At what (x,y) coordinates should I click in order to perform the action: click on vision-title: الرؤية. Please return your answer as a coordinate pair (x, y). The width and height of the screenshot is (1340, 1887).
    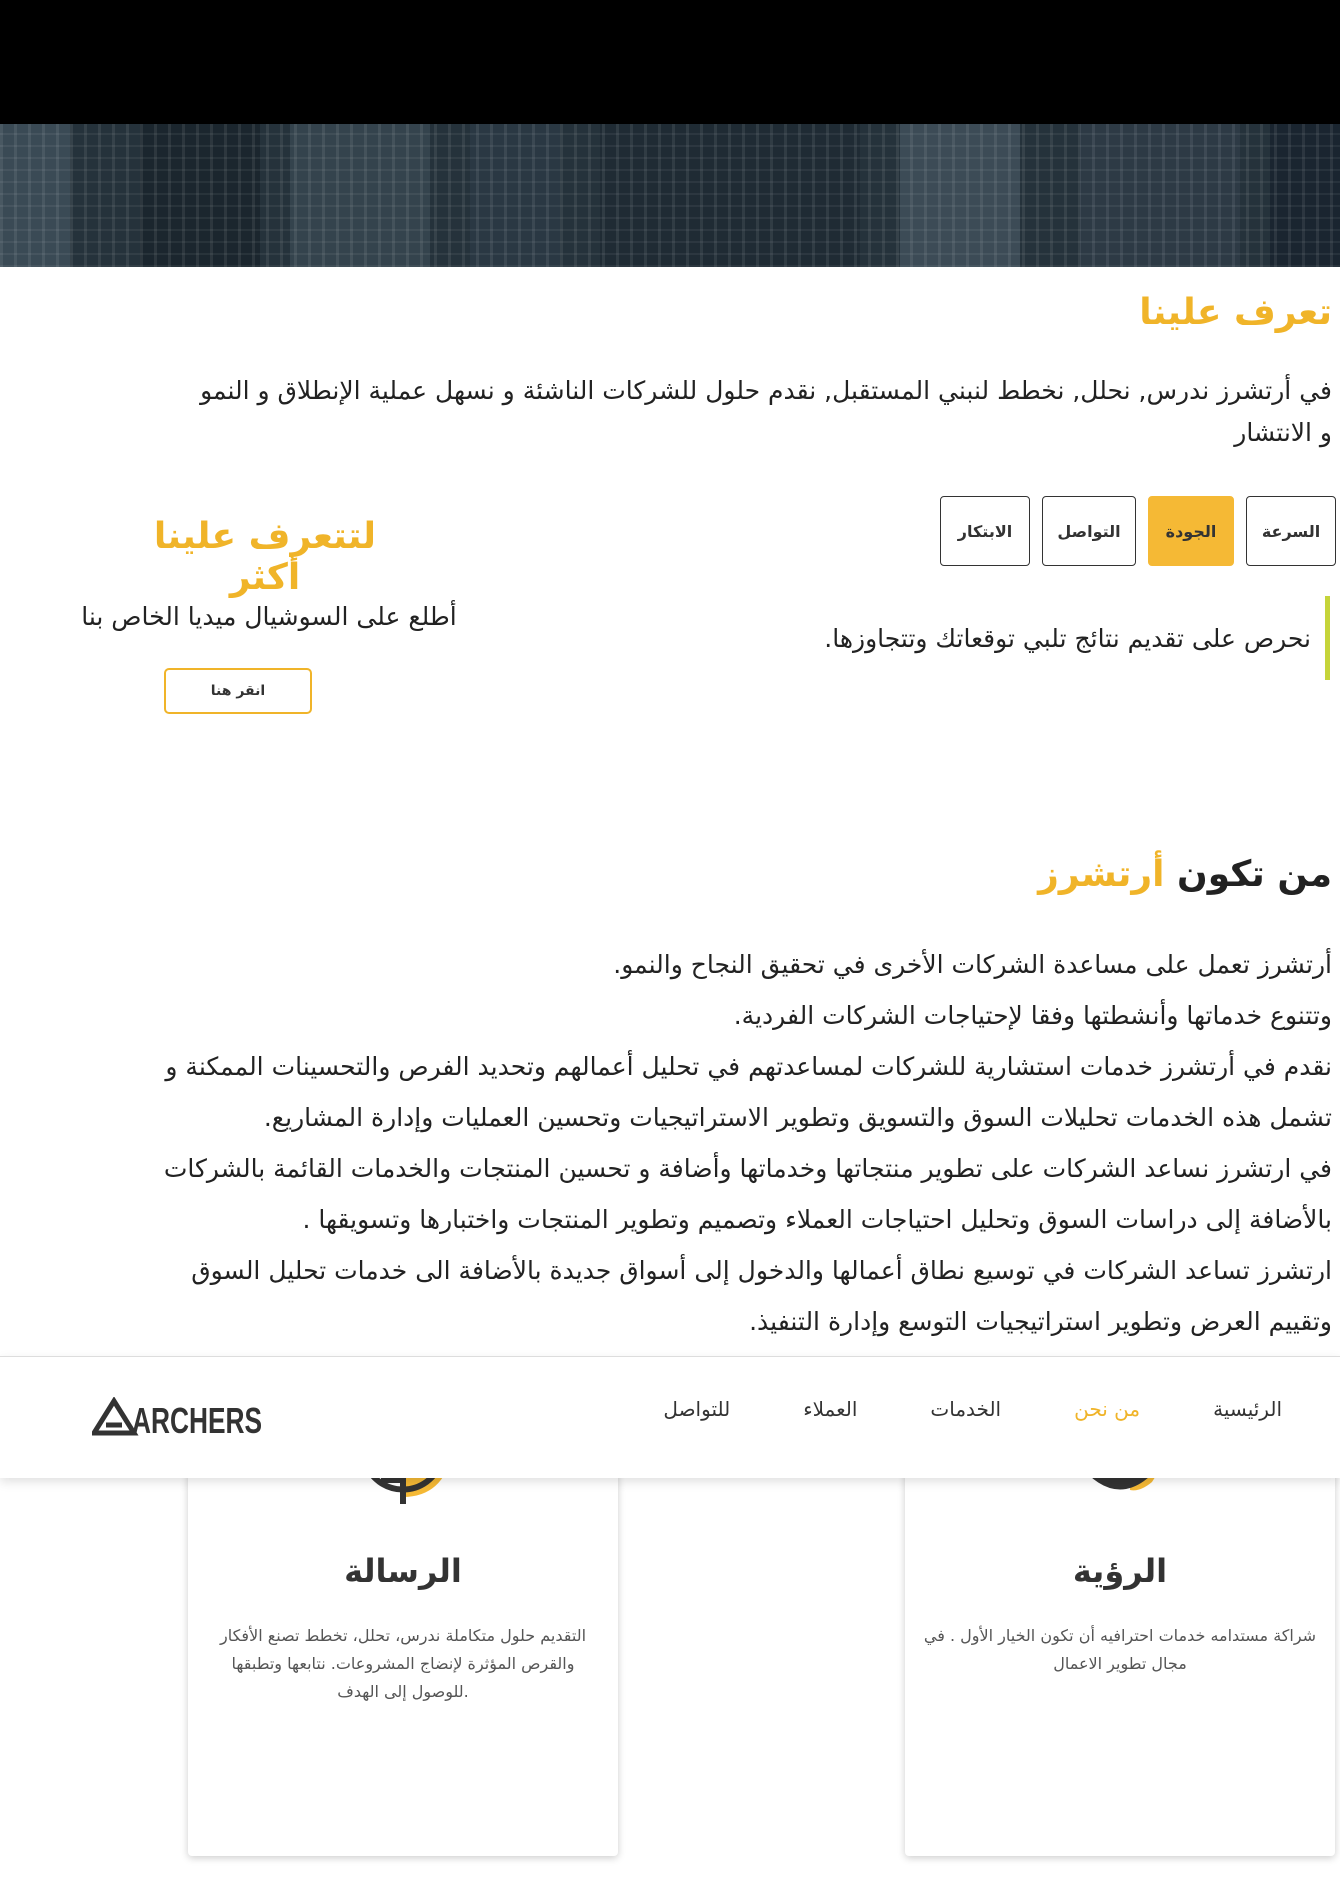
    Looking at the image, I should click on (1120, 1571).